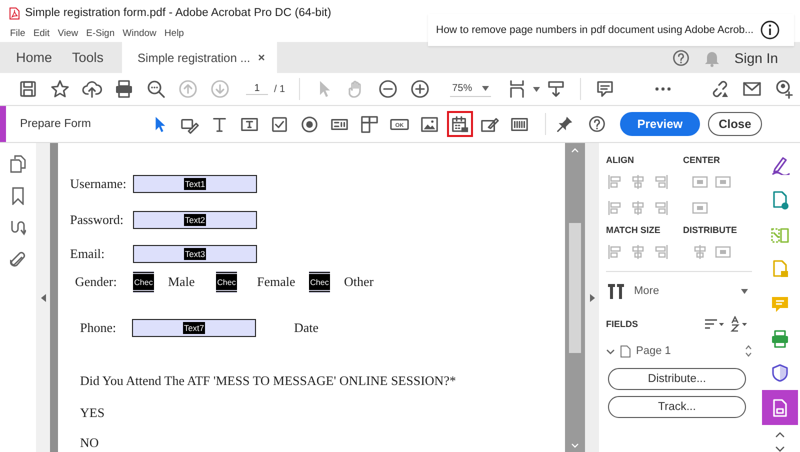  I want to click on prepare-form-title: Prepare Form, so click(55, 124).